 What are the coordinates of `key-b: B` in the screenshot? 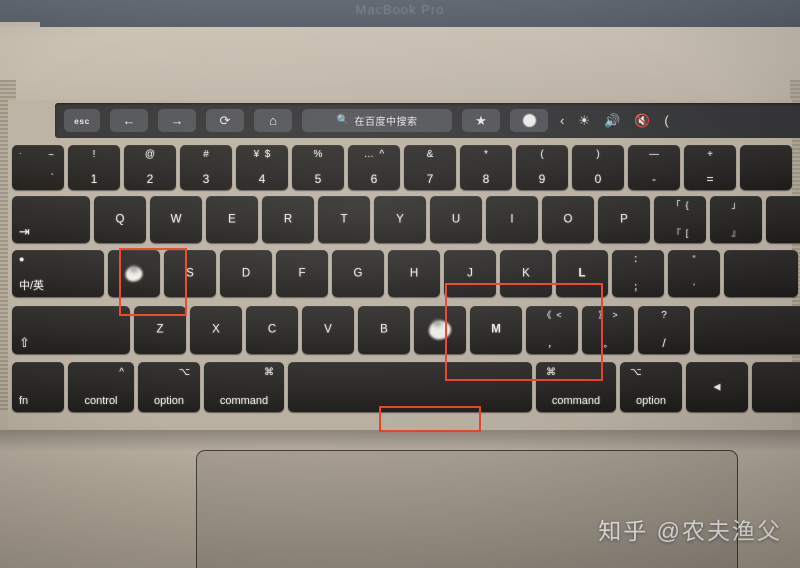 It's located at (384, 330).